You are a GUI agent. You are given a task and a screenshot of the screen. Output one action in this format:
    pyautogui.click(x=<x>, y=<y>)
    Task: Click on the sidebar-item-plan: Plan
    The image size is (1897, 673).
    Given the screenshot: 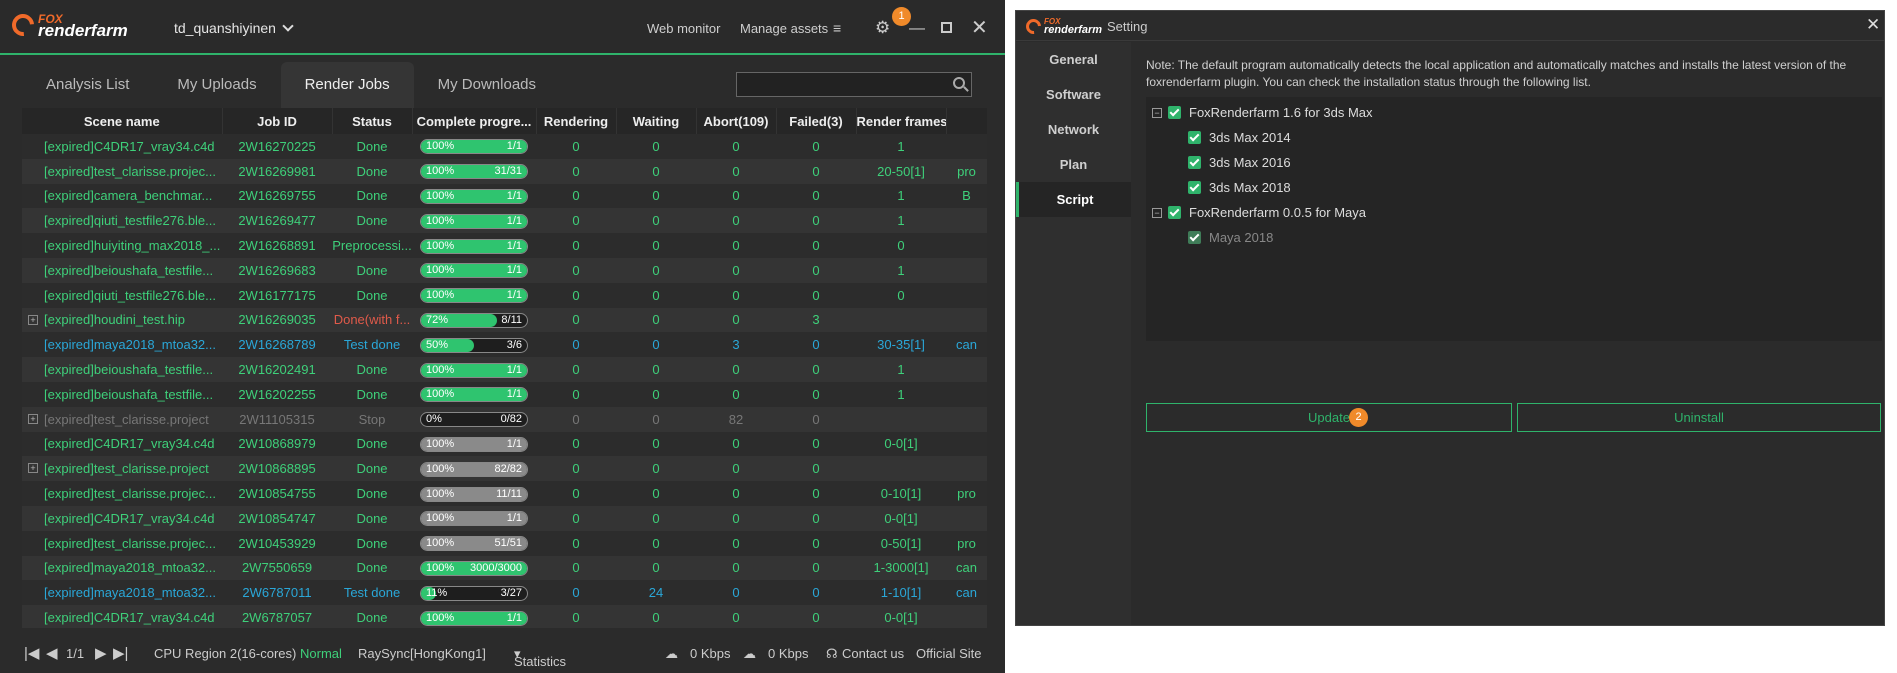 What is the action you would take?
    pyautogui.click(x=1073, y=164)
    